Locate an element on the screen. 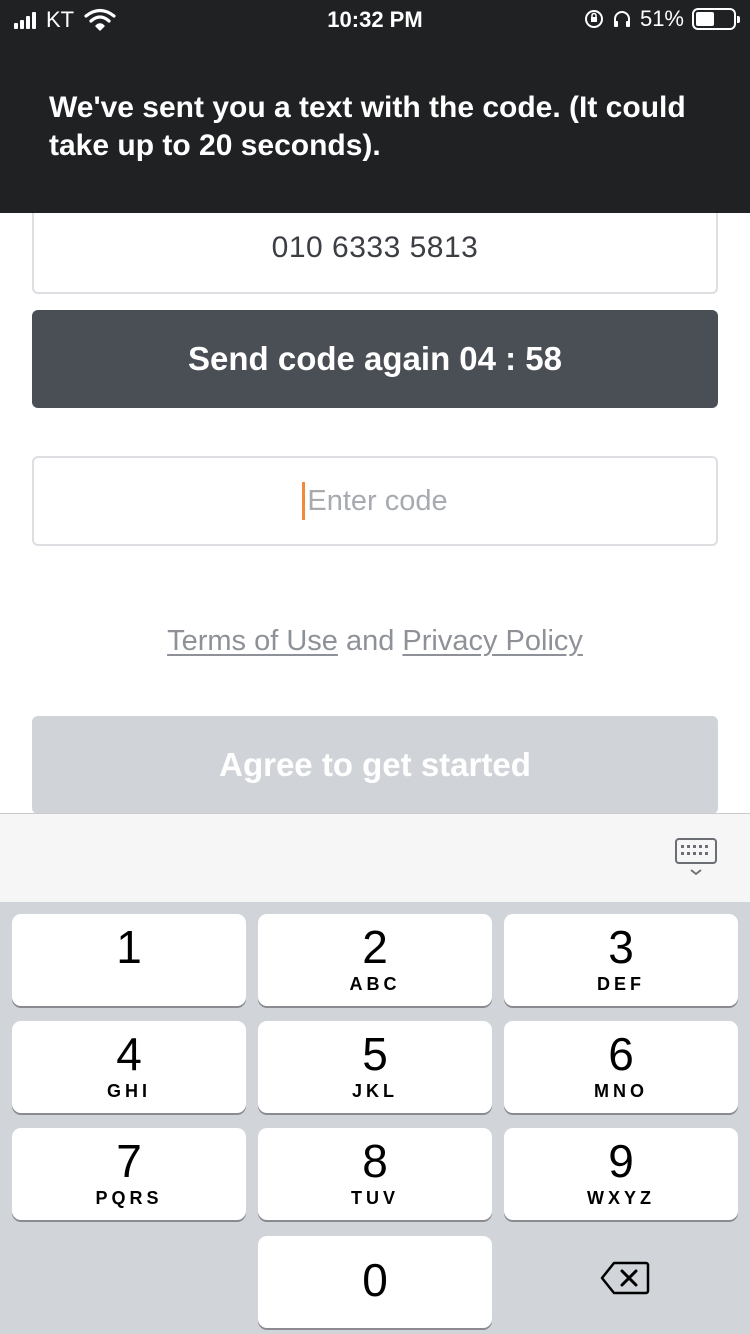  key-digit: 6 is located at coordinates (621, 1054).